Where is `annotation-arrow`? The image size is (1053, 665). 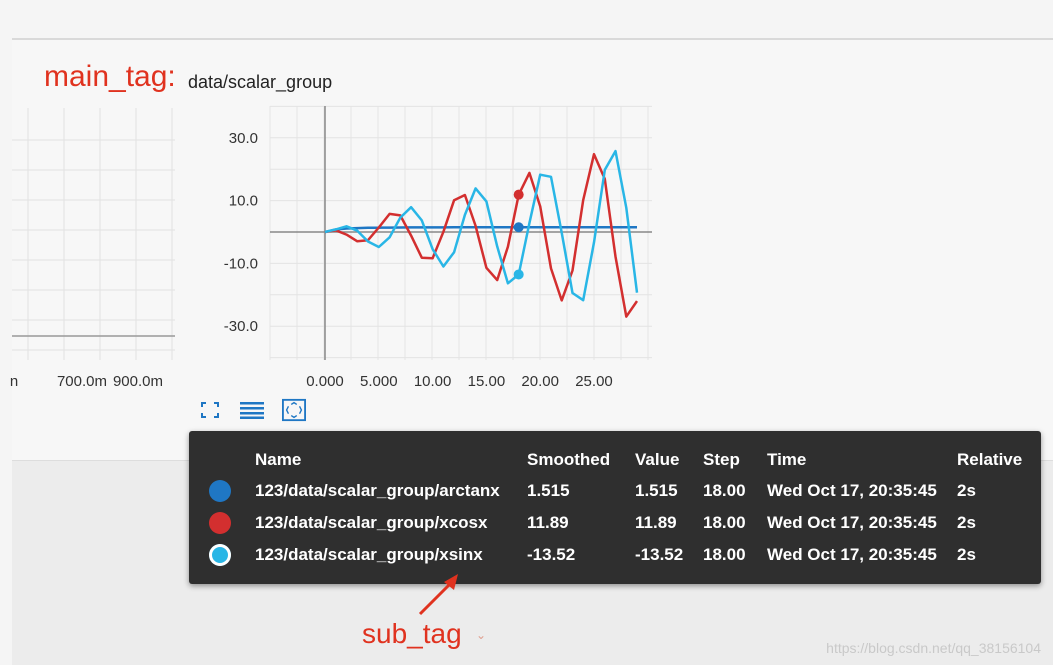
annotation-arrow is located at coordinates (438, 595).